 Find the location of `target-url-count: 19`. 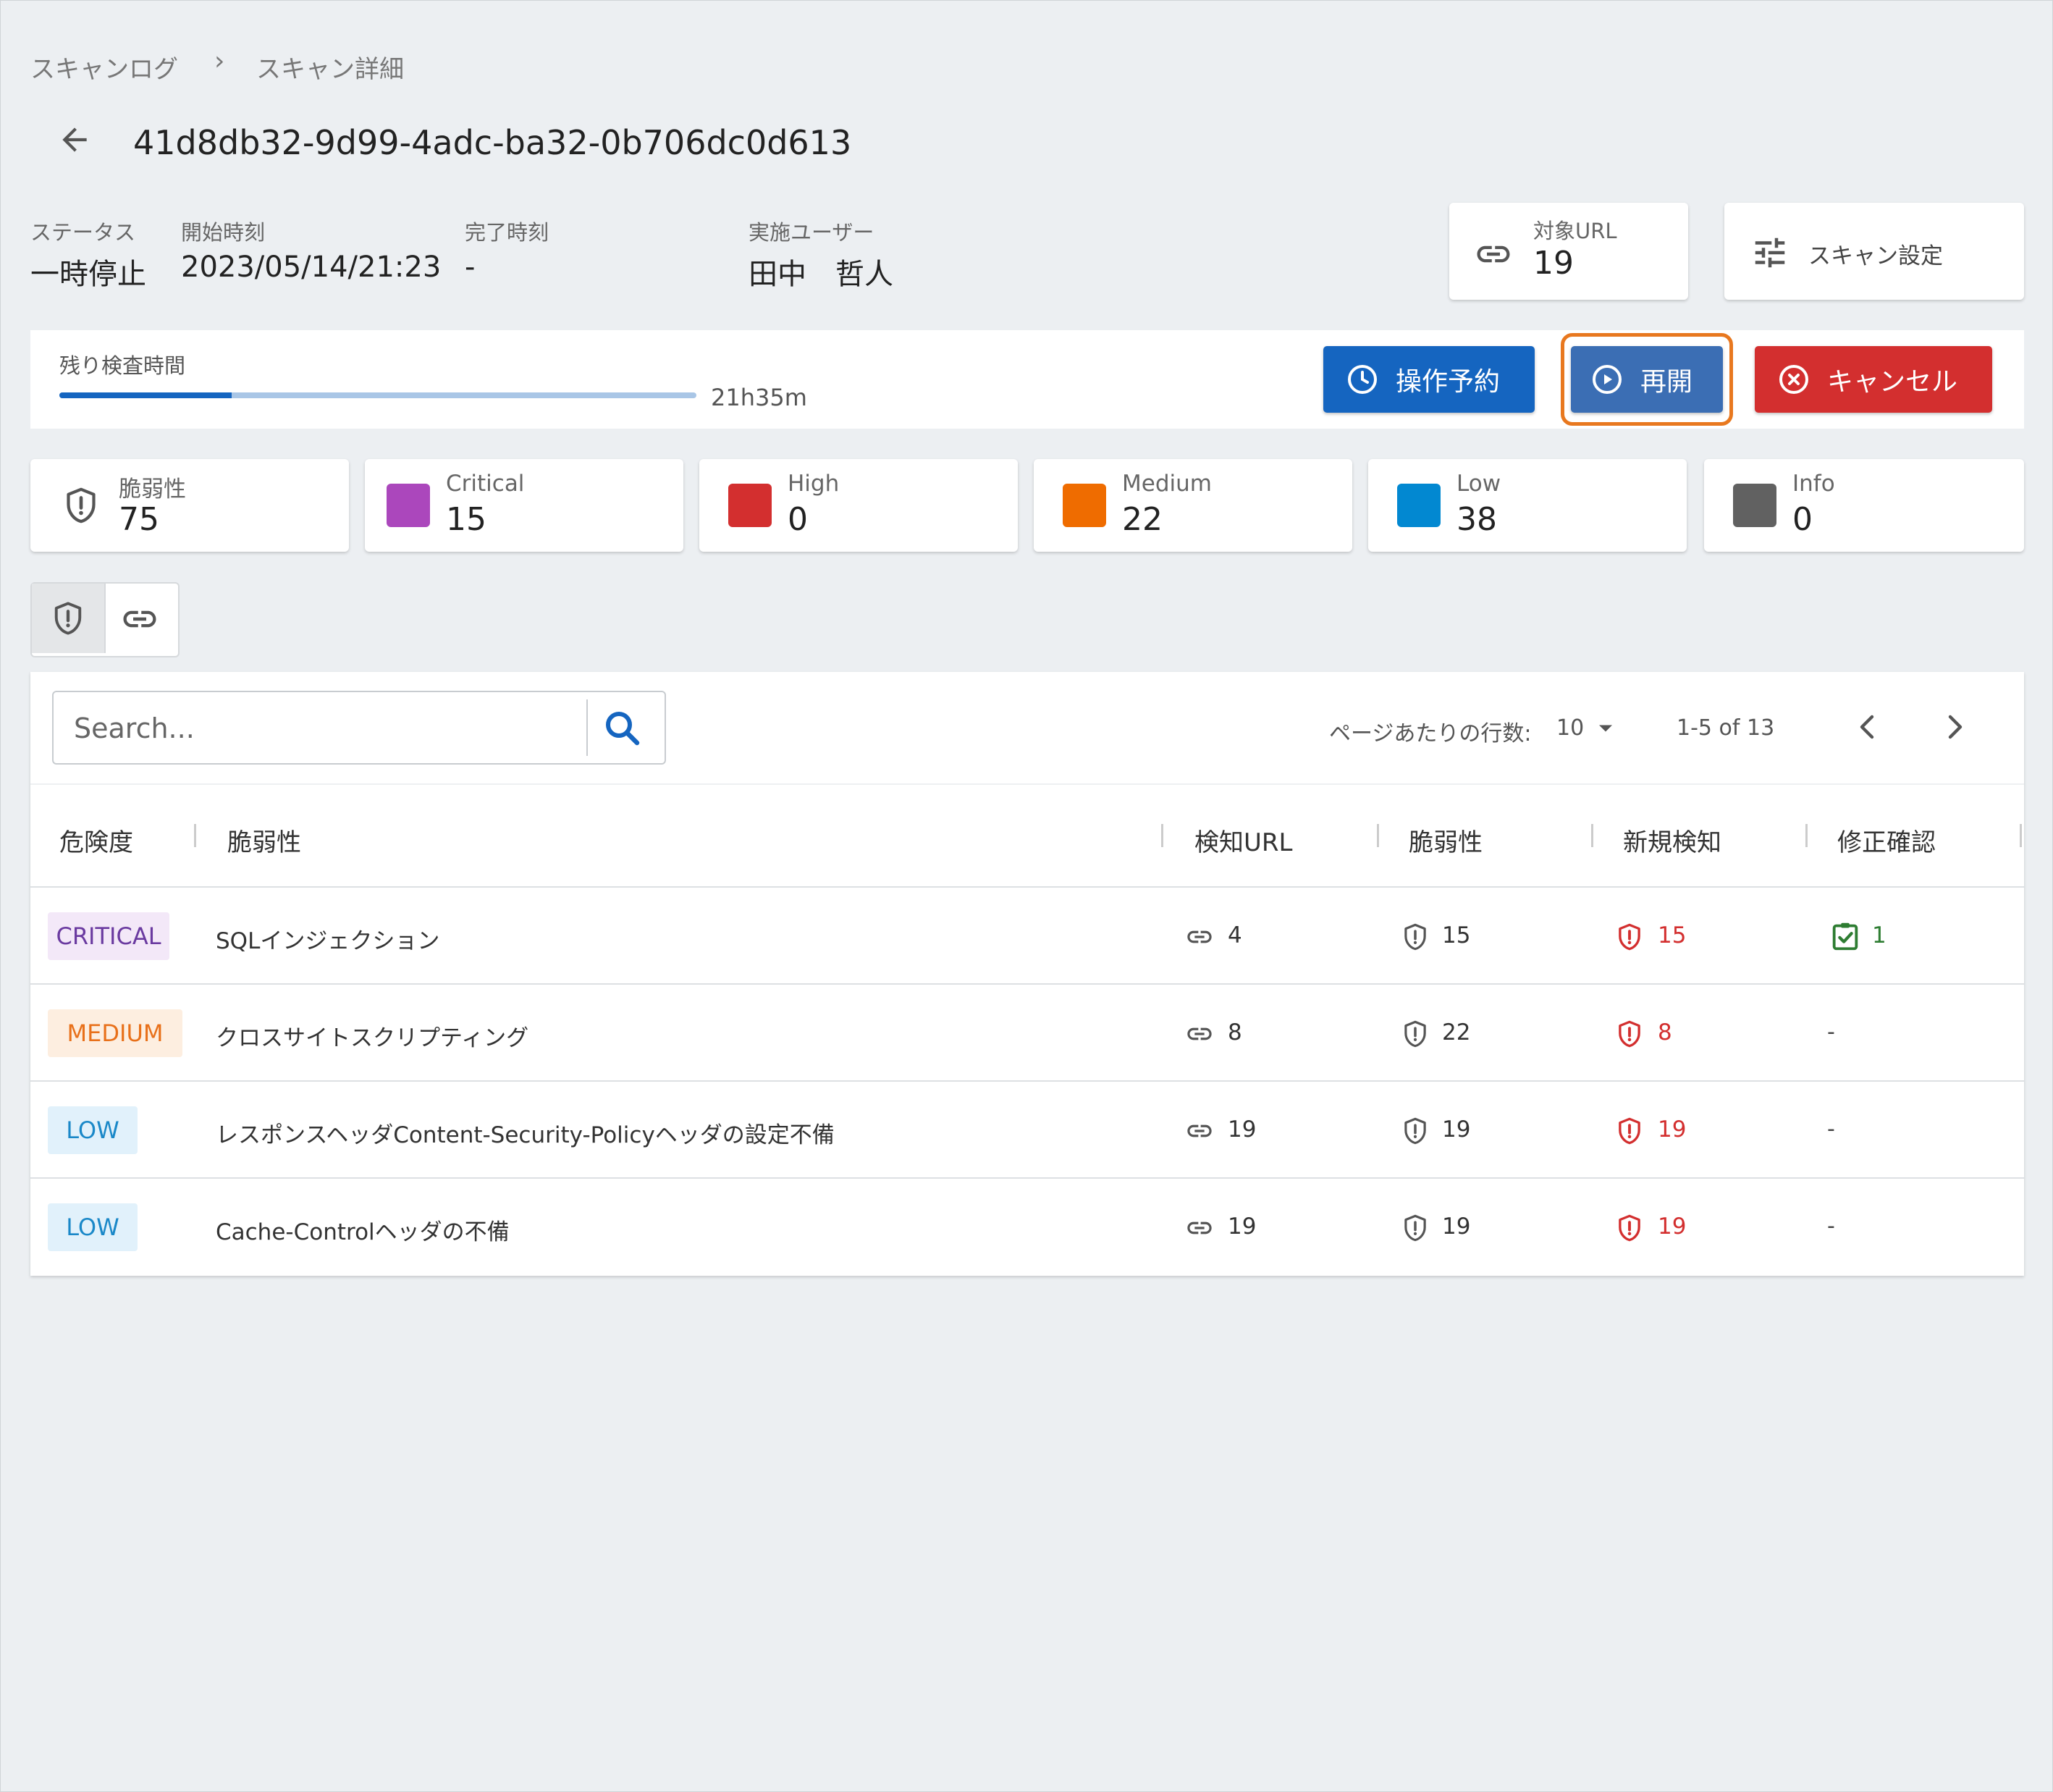

target-url-count: 19 is located at coordinates (1553, 263).